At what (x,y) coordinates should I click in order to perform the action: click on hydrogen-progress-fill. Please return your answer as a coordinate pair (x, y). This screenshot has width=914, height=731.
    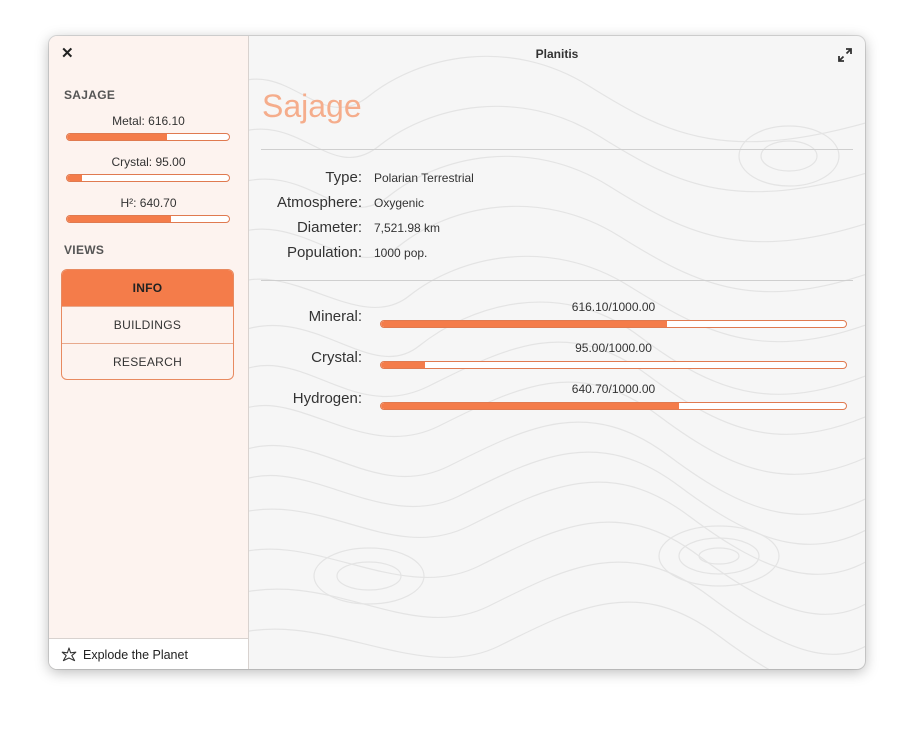
    Looking at the image, I should click on (119, 219).